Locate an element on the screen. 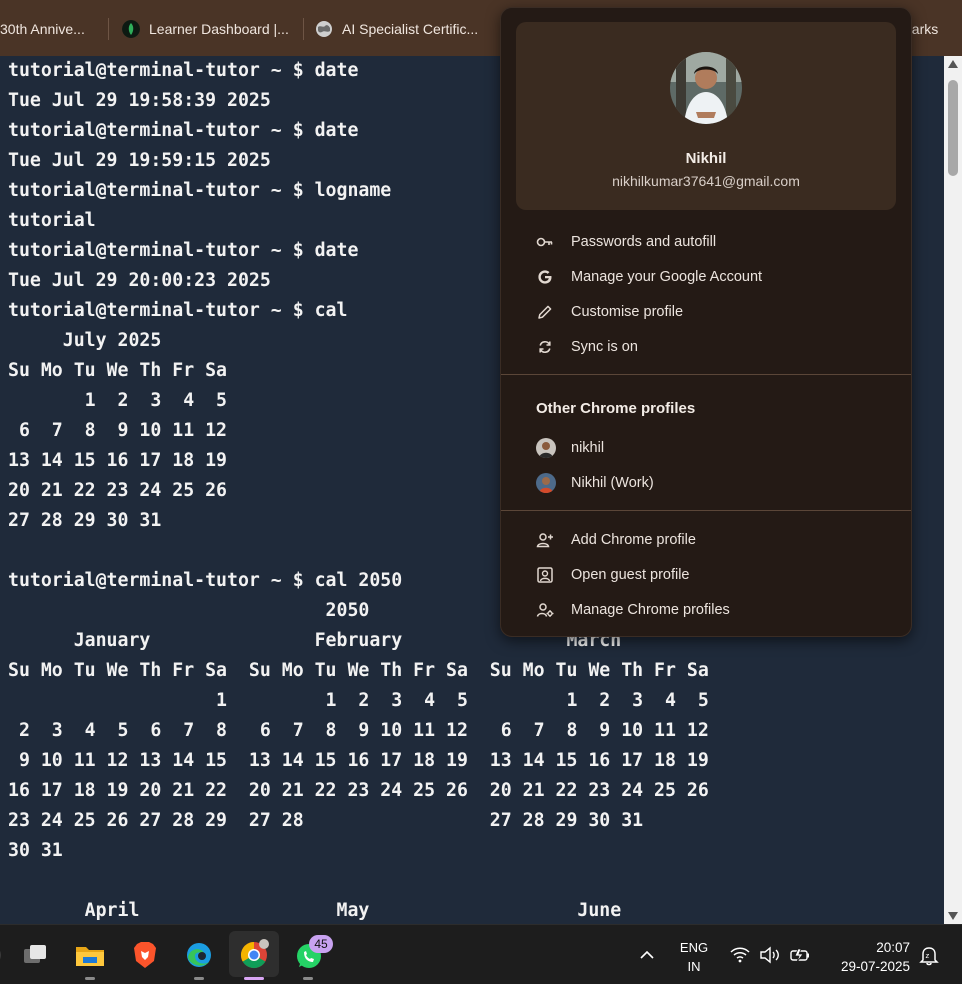  menu-item-google-account: Manage your Google Account is located at coordinates (706, 276).